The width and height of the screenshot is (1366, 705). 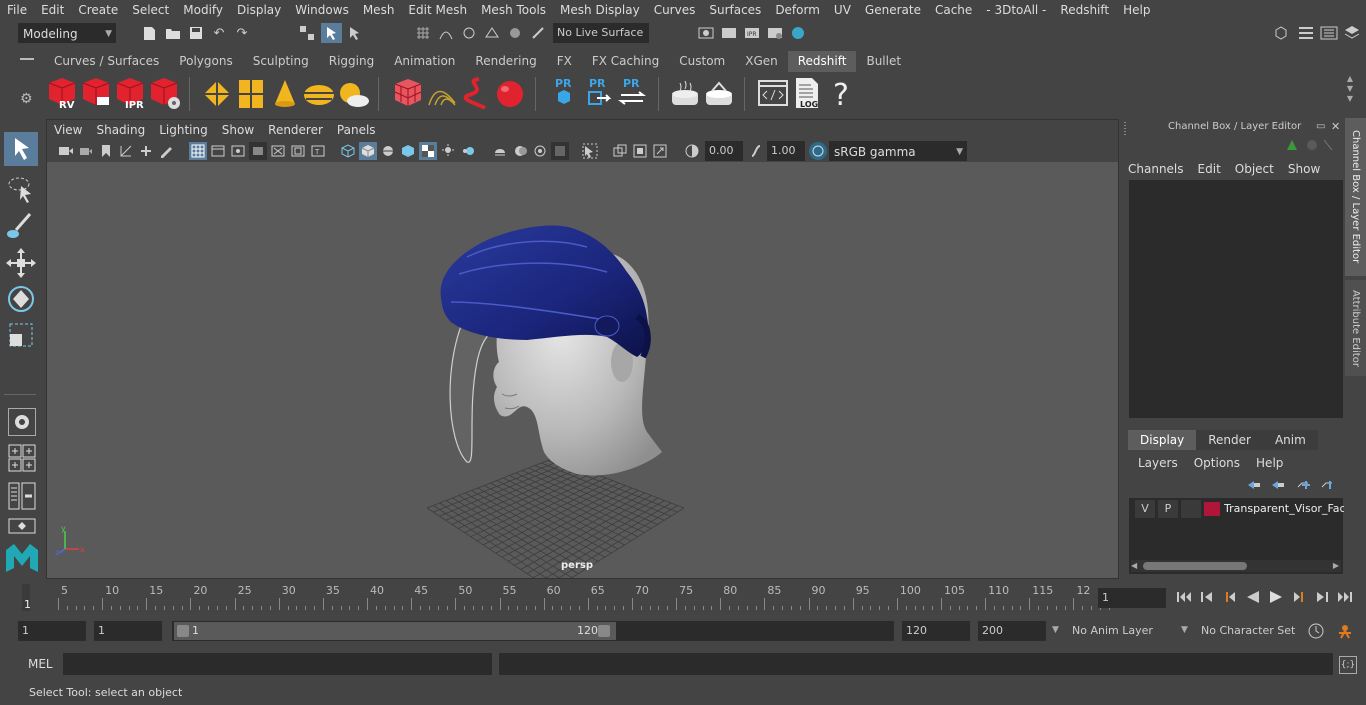 What do you see at coordinates (786, 151) in the screenshot?
I see `gamma-field: 1.00` at bounding box center [786, 151].